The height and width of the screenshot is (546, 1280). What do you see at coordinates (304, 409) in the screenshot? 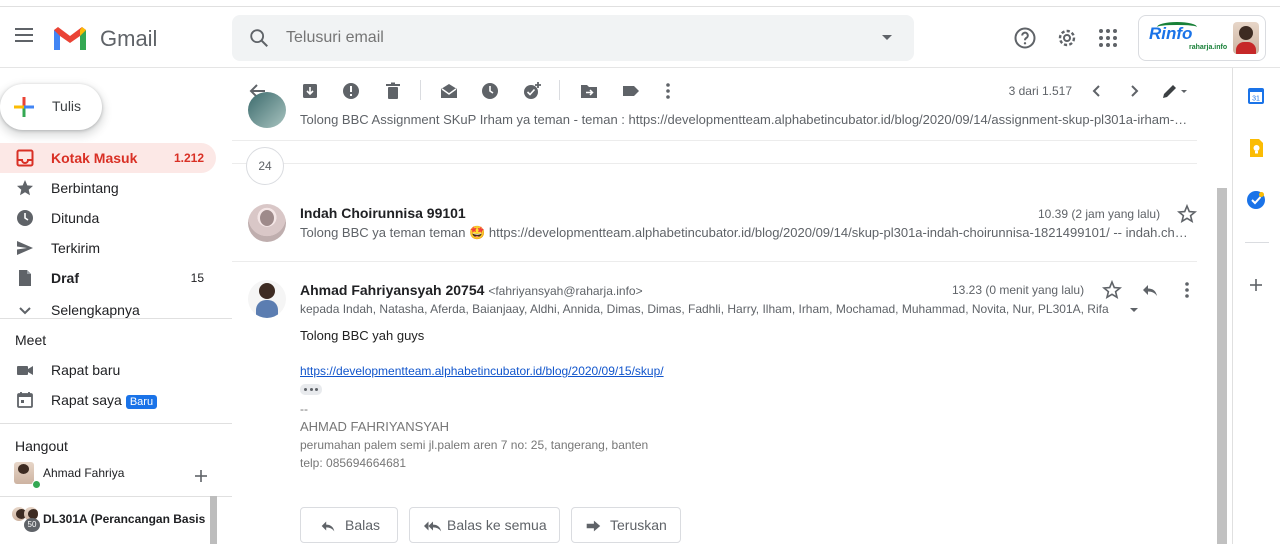
I see `signature-dash: --` at bounding box center [304, 409].